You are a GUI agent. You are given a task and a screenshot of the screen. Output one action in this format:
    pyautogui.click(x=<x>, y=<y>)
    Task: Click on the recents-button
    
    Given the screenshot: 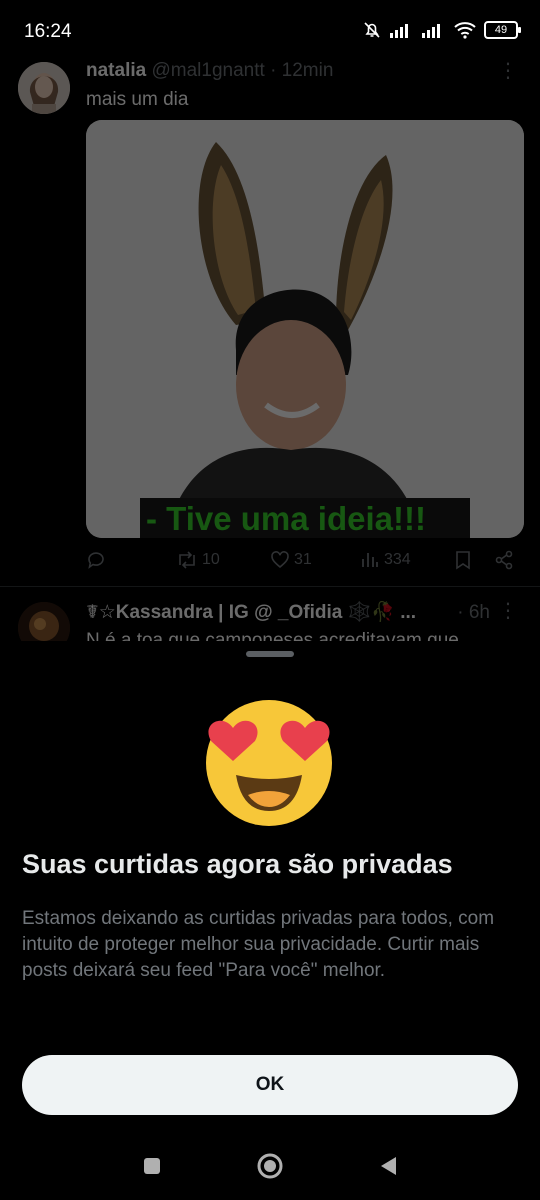 What is the action you would take?
    pyautogui.click(x=152, y=1166)
    